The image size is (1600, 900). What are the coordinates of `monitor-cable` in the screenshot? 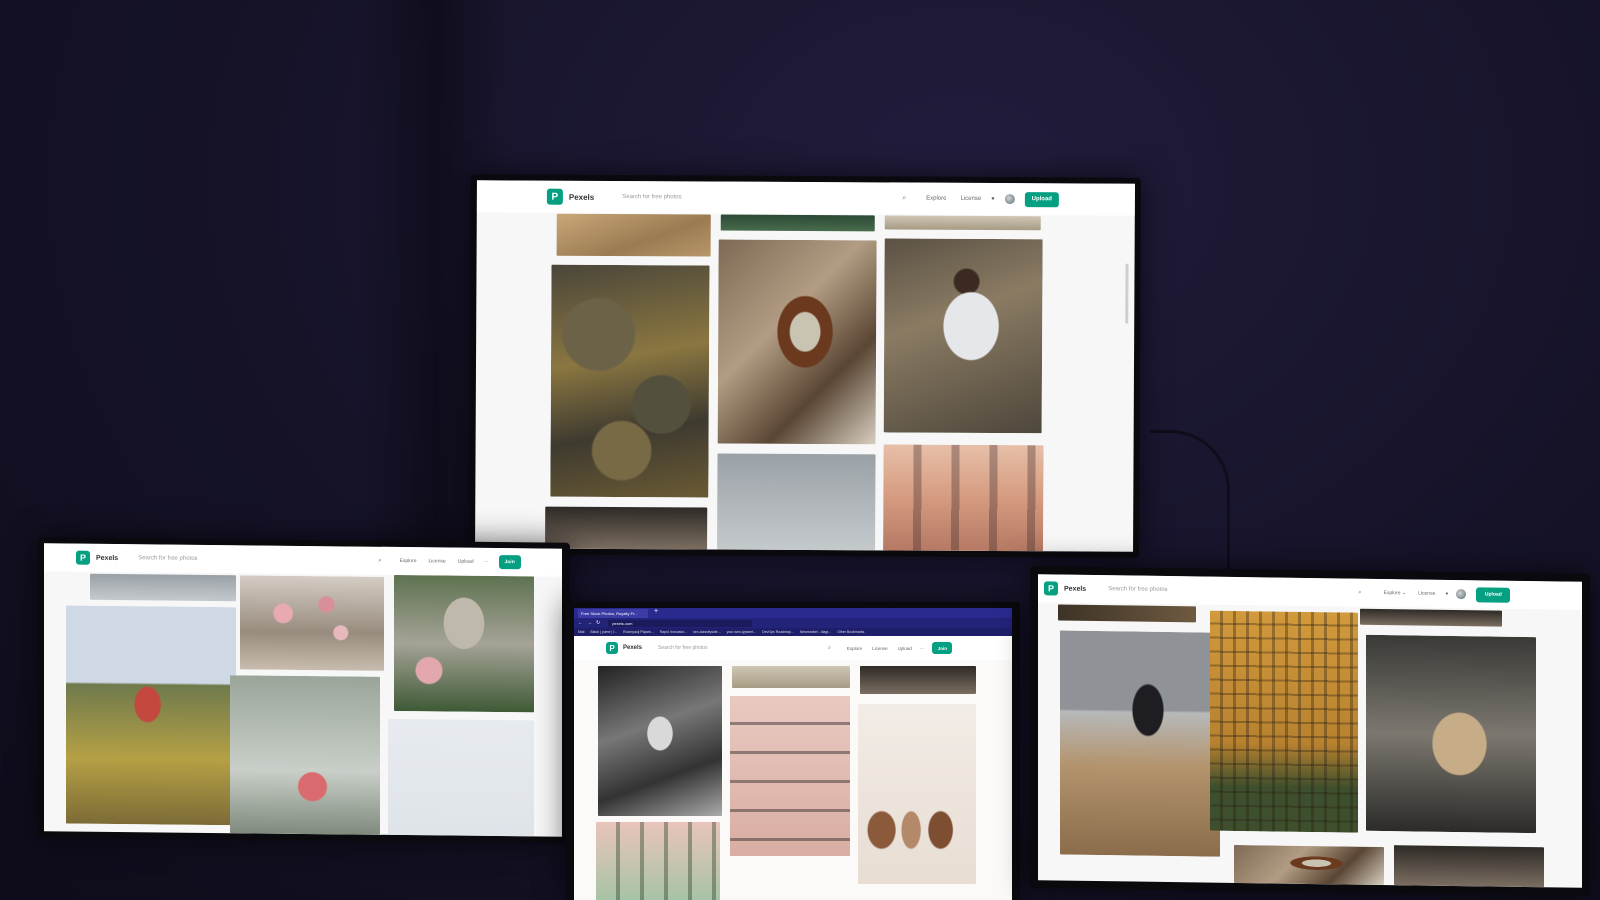 It's located at (1190, 500).